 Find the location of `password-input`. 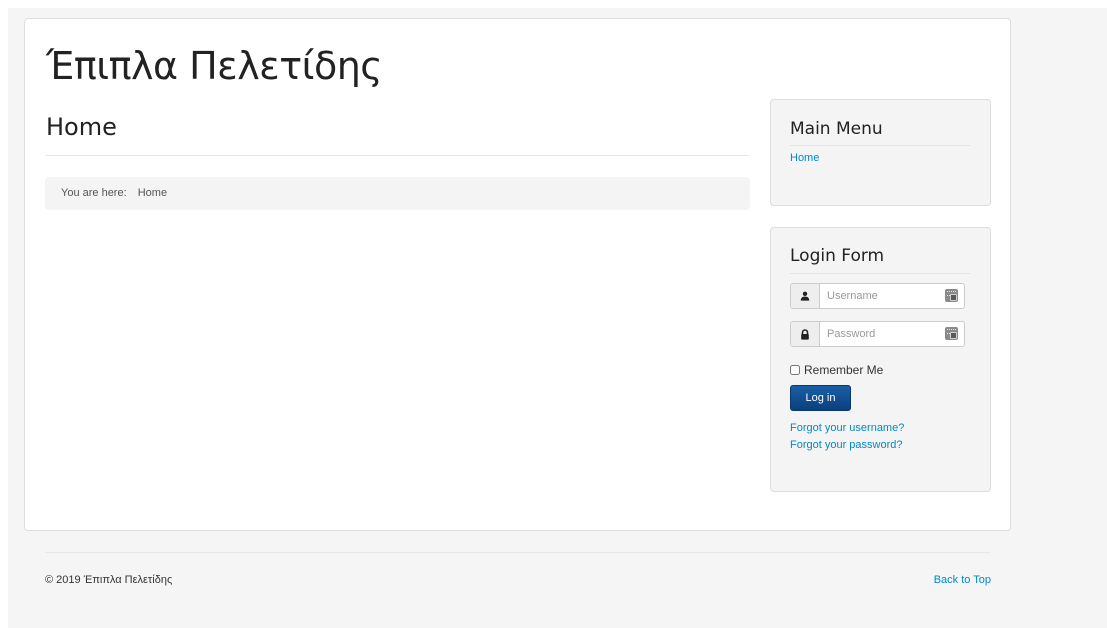

password-input is located at coordinates (880, 334).